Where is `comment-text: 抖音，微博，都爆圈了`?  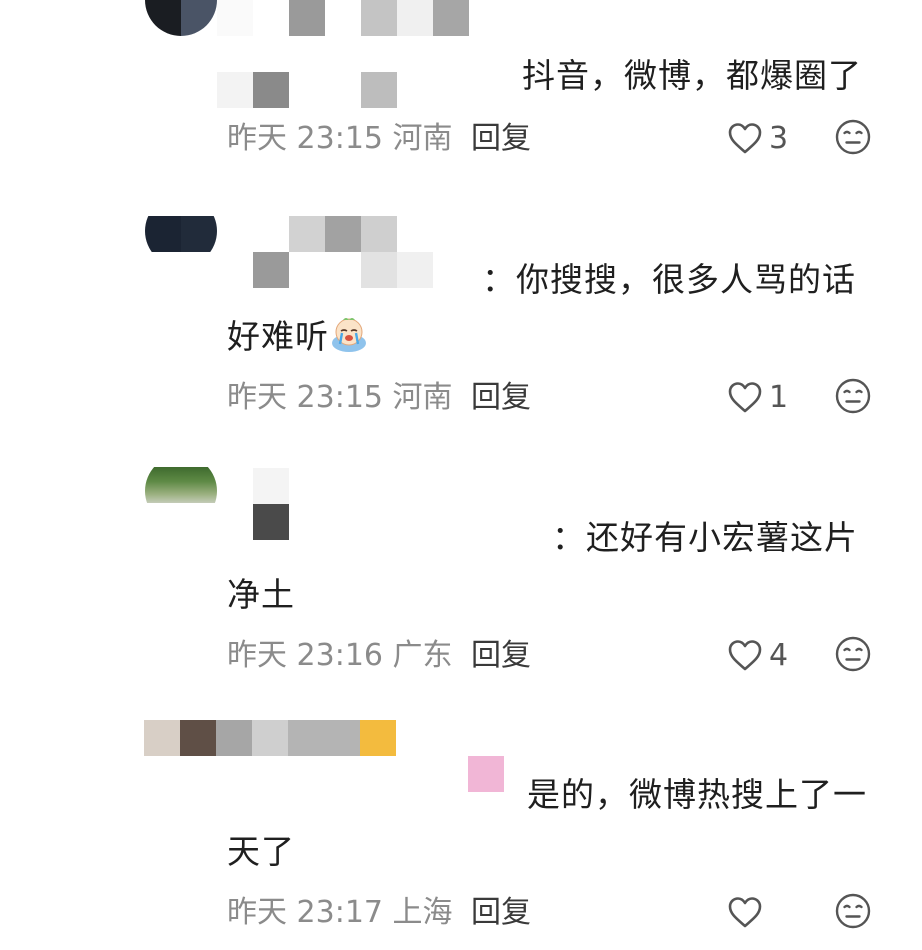 comment-text: 抖音，微博，都爆圈了 is located at coordinates (698, 75).